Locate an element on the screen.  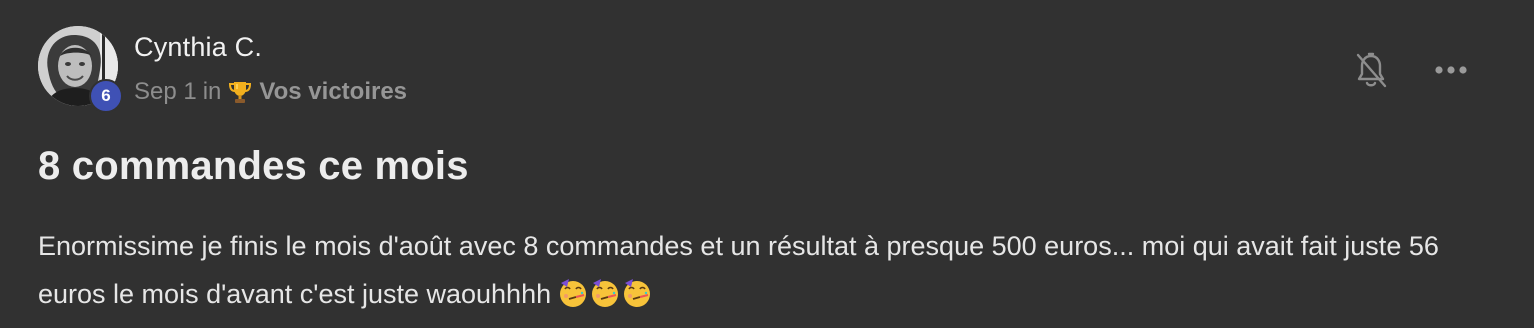
post-meta: Sep 1 in Vos victoires is located at coordinates (270, 92).